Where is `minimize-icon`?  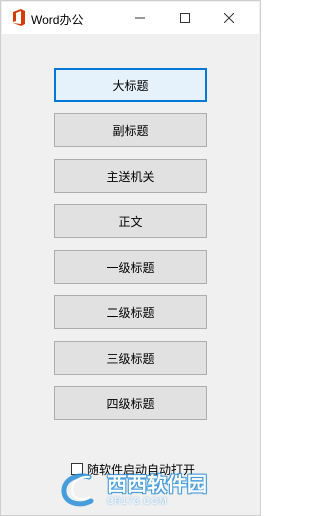
minimize-icon is located at coordinates (140, 18).